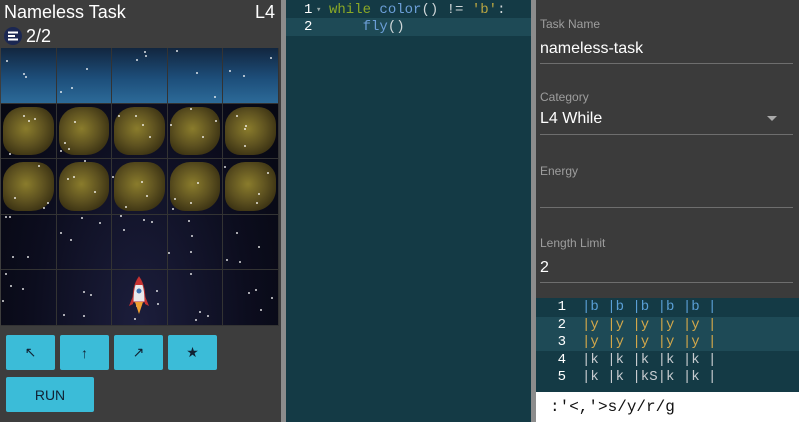 The height and width of the screenshot is (422, 799). I want to click on category-select: L4 While, so click(571, 119).